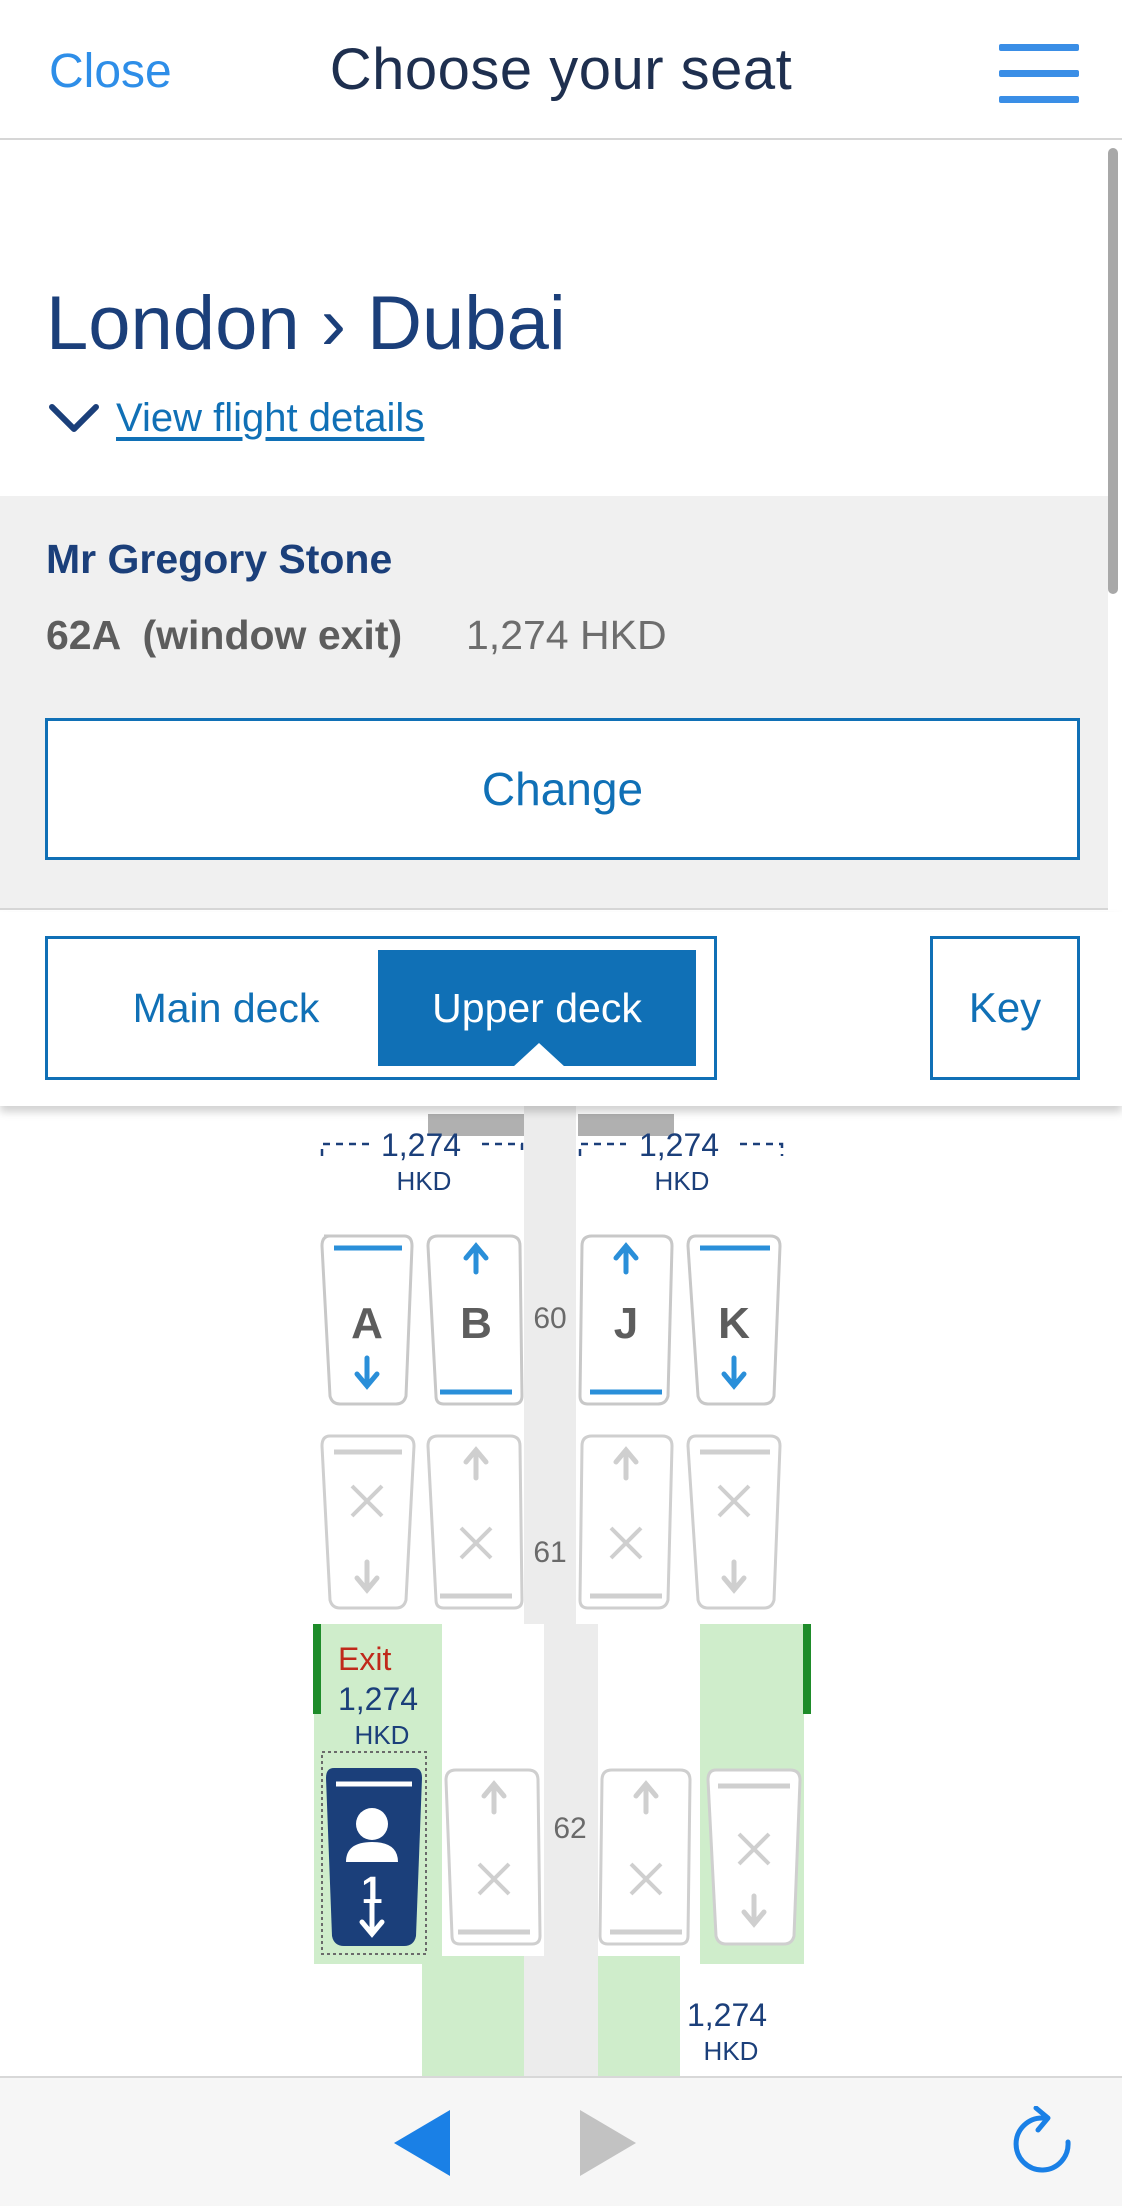  I want to click on upper-deck-label: Upper deck, so click(537, 1007).